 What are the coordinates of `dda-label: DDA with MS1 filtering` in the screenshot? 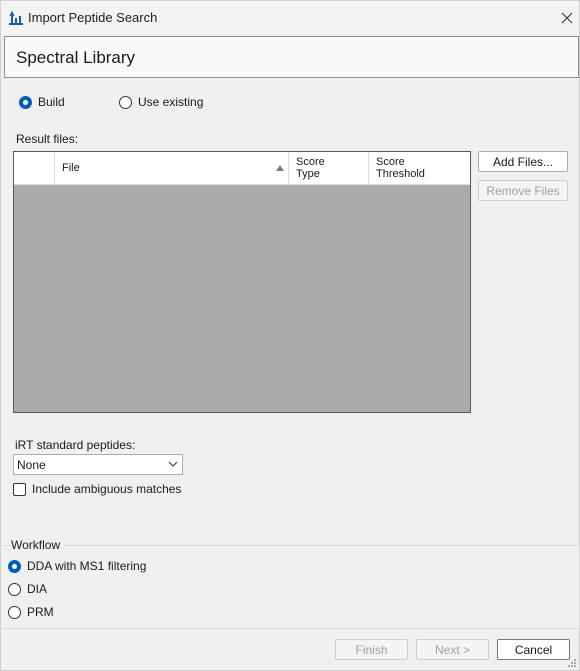 It's located at (87, 566).